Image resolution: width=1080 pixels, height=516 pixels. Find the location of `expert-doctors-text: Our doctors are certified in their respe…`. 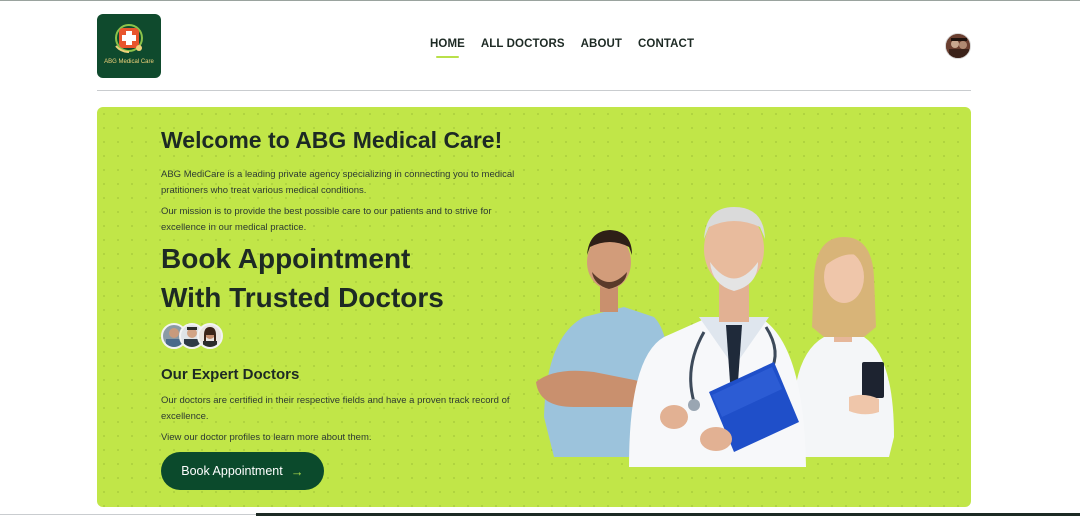

expert-doctors-text: Our doctors are certified in their respe… is located at coordinates (335, 408).